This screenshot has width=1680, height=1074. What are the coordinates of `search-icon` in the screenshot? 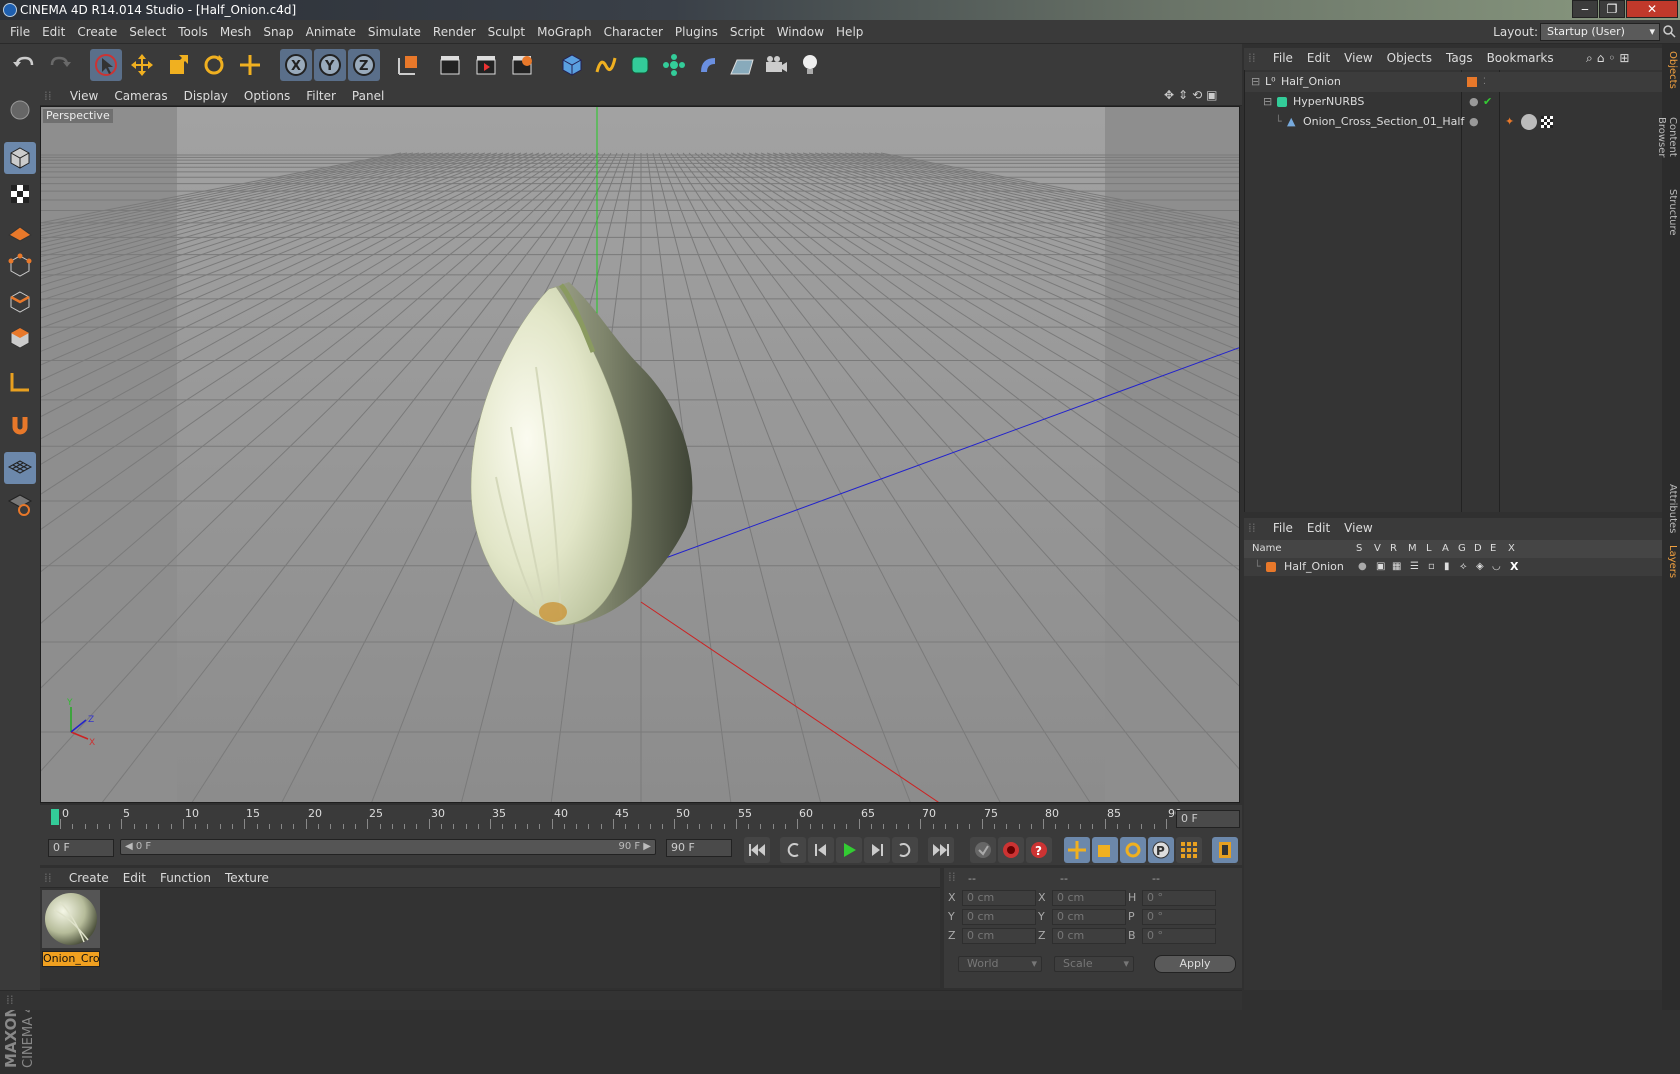 It's located at (1669, 31).